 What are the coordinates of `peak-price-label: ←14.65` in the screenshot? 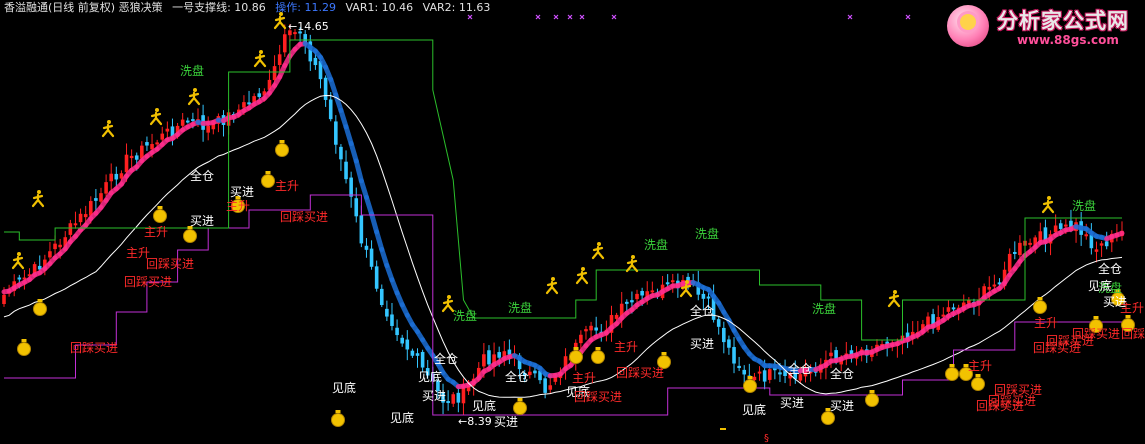 It's located at (308, 26).